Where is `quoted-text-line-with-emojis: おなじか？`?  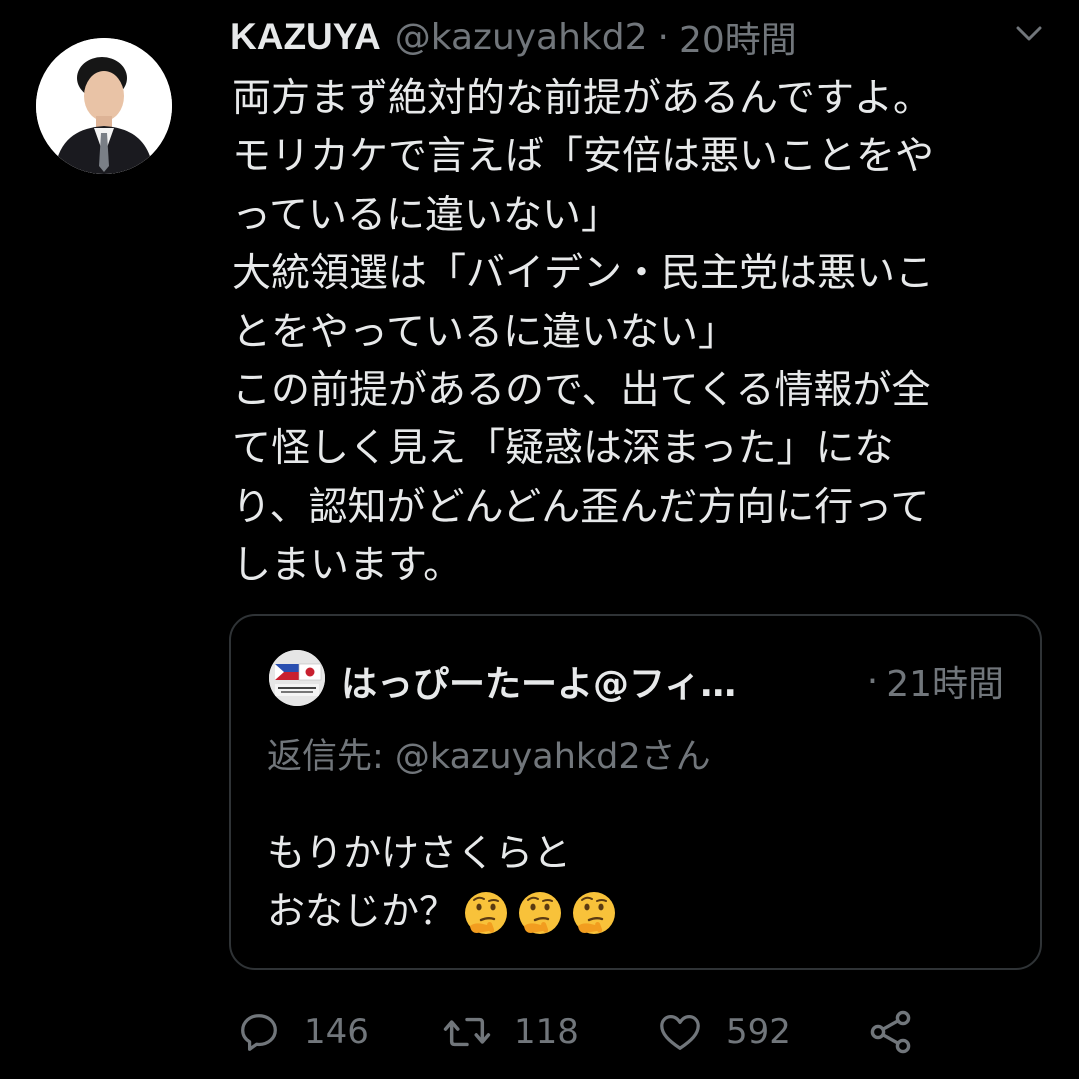 quoted-text-line-with-emojis: おなじか？ is located at coordinates (443, 911).